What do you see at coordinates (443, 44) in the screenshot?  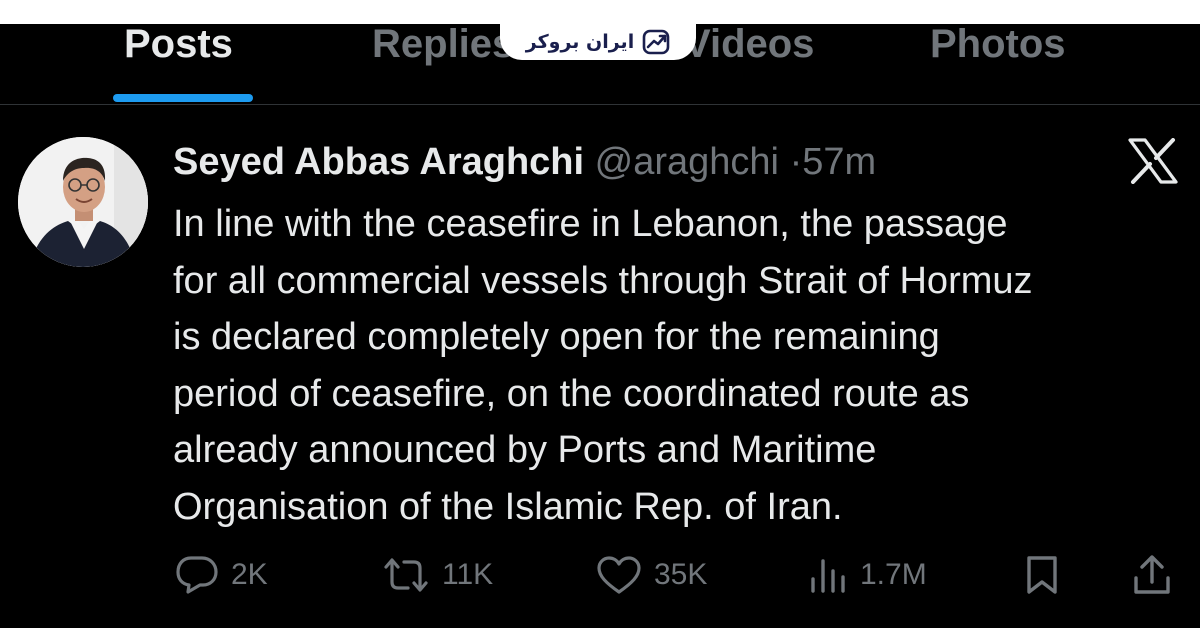 I see `tab-replies: Replies` at bounding box center [443, 44].